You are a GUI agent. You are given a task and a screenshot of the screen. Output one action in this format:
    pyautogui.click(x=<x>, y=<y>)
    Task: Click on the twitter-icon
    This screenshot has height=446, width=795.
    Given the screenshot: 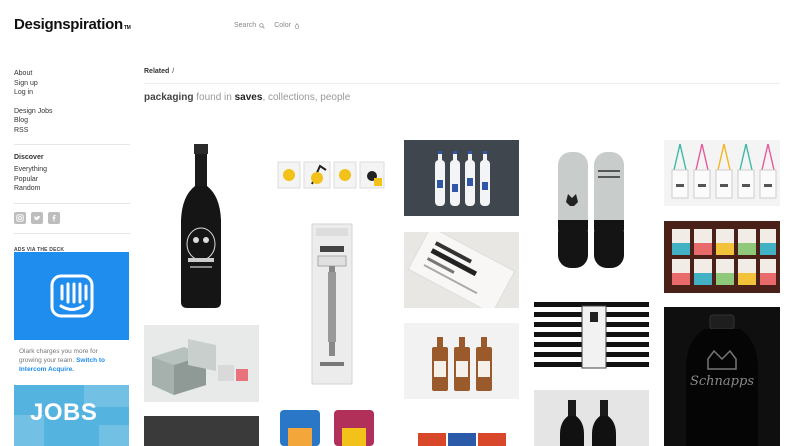 What is the action you would take?
    pyautogui.click(x=37, y=217)
    